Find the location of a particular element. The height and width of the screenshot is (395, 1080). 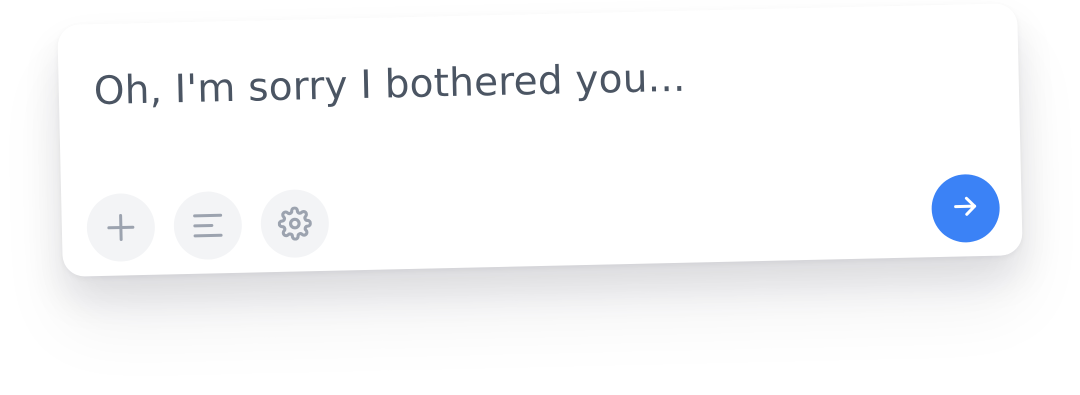

align-left-icon is located at coordinates (208, 225).